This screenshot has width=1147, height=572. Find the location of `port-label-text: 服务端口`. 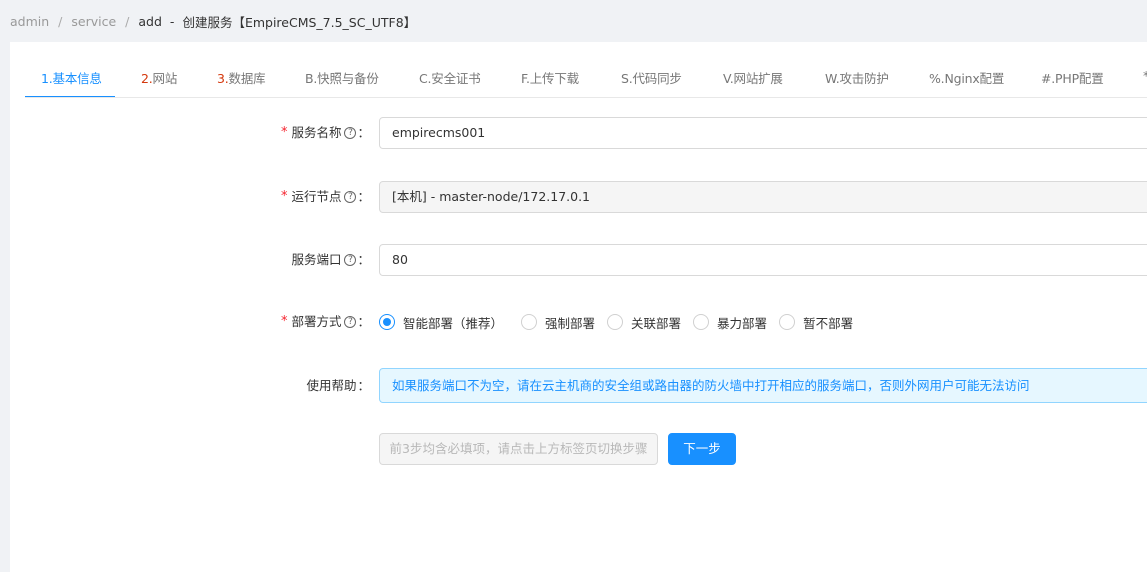

port-label-text: 服务端口 is located at coordinates (316, 259).